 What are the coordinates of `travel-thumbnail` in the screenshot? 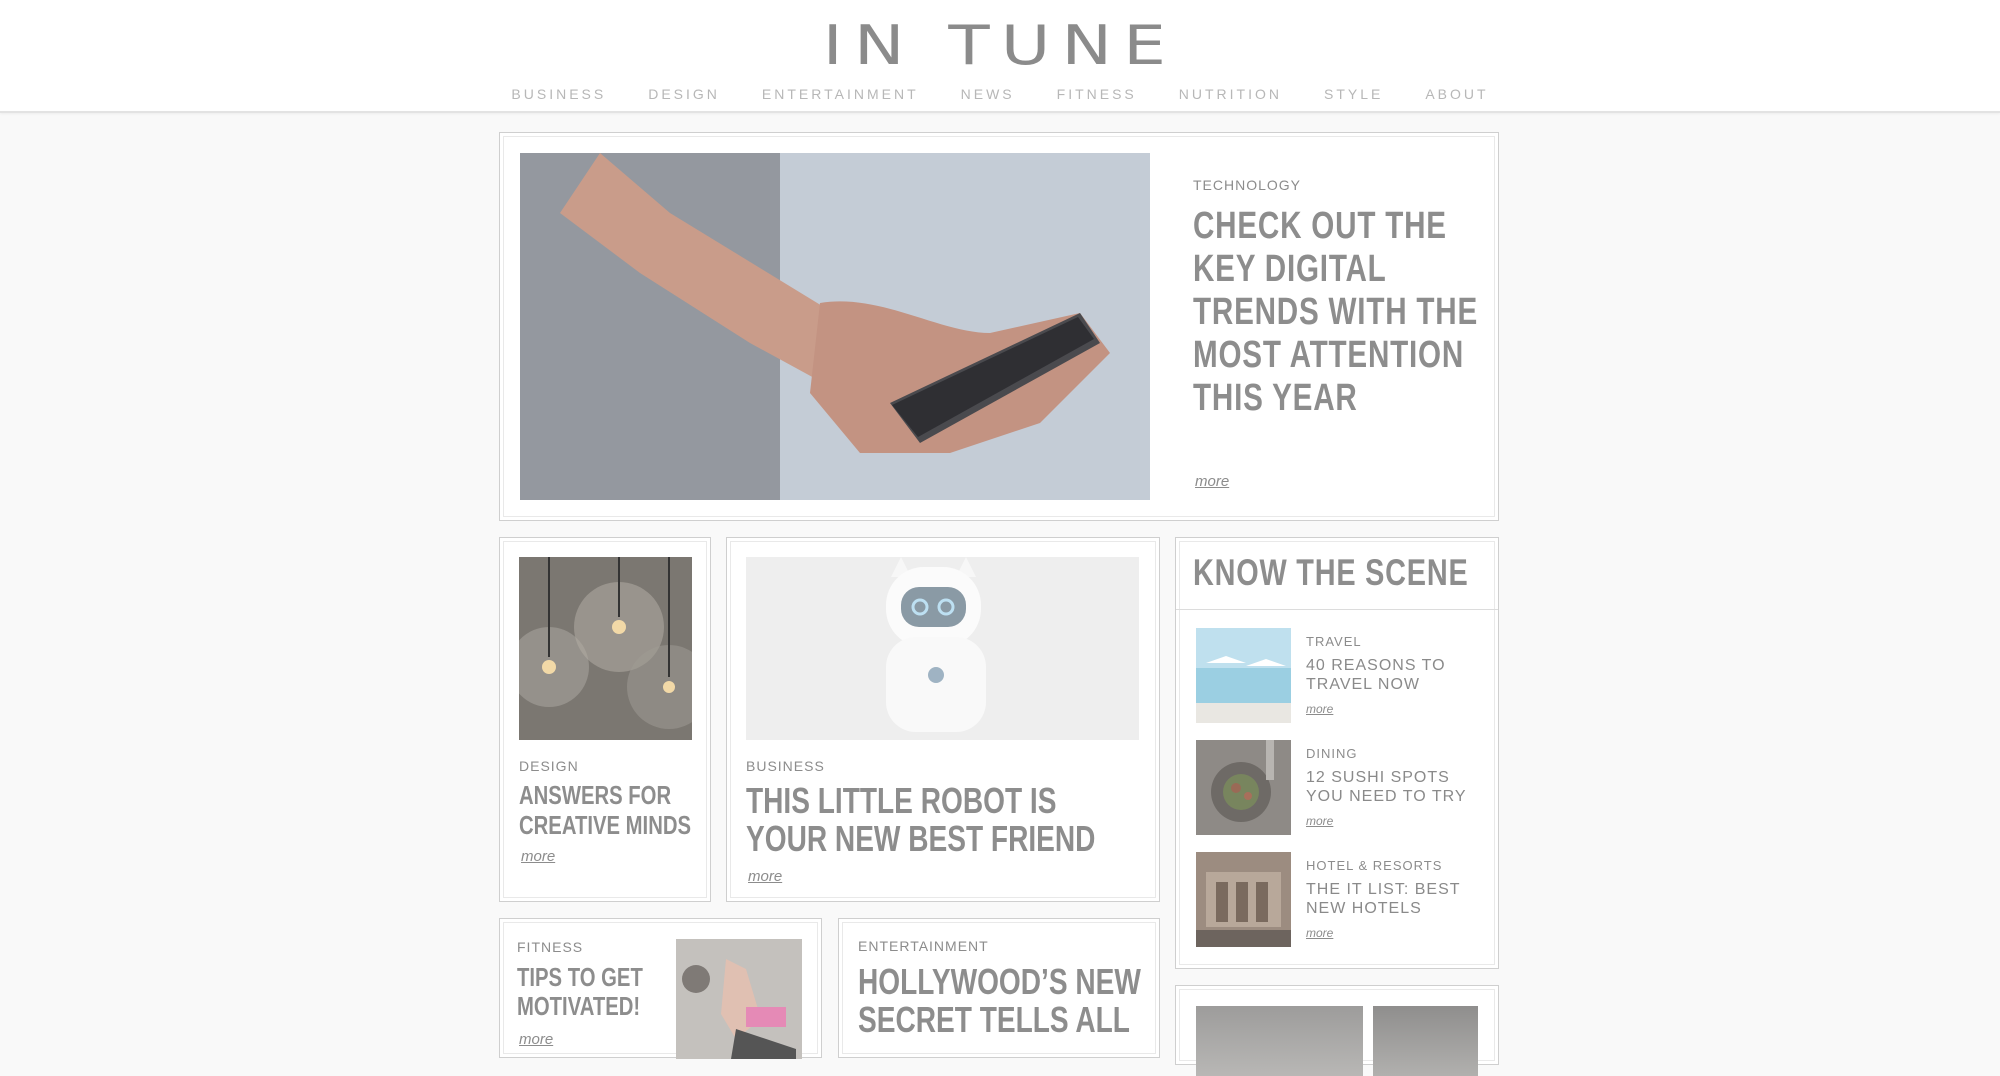 It's located at (1243, 675).